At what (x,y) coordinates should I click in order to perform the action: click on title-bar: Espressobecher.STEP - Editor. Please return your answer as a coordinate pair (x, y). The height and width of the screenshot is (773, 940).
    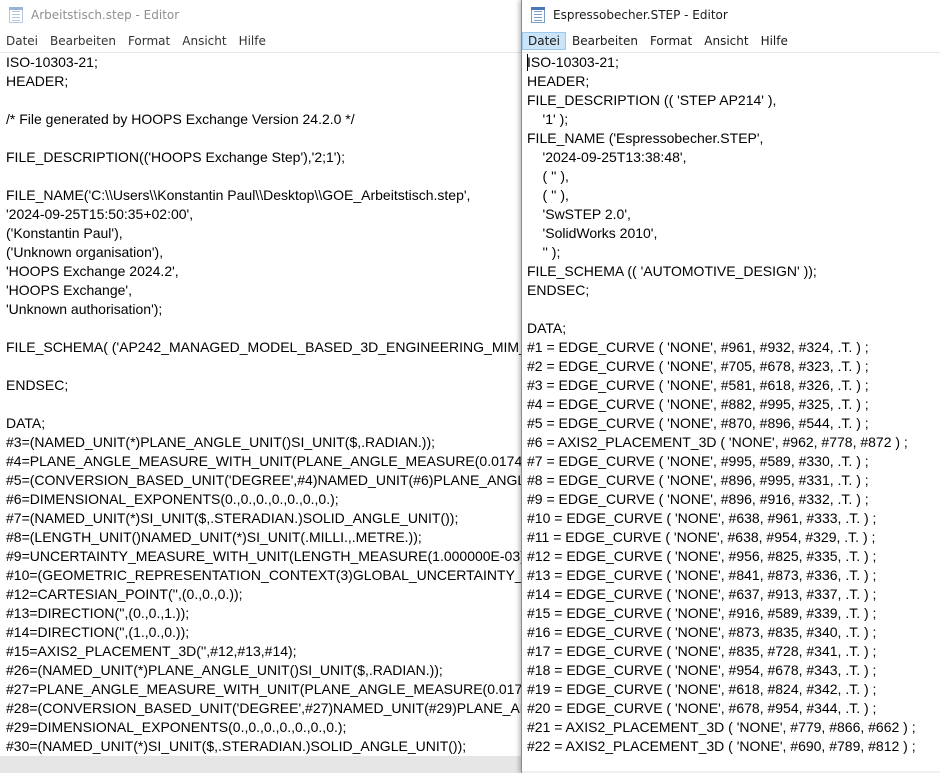
    Looking at the image, I should click on (731, 15).